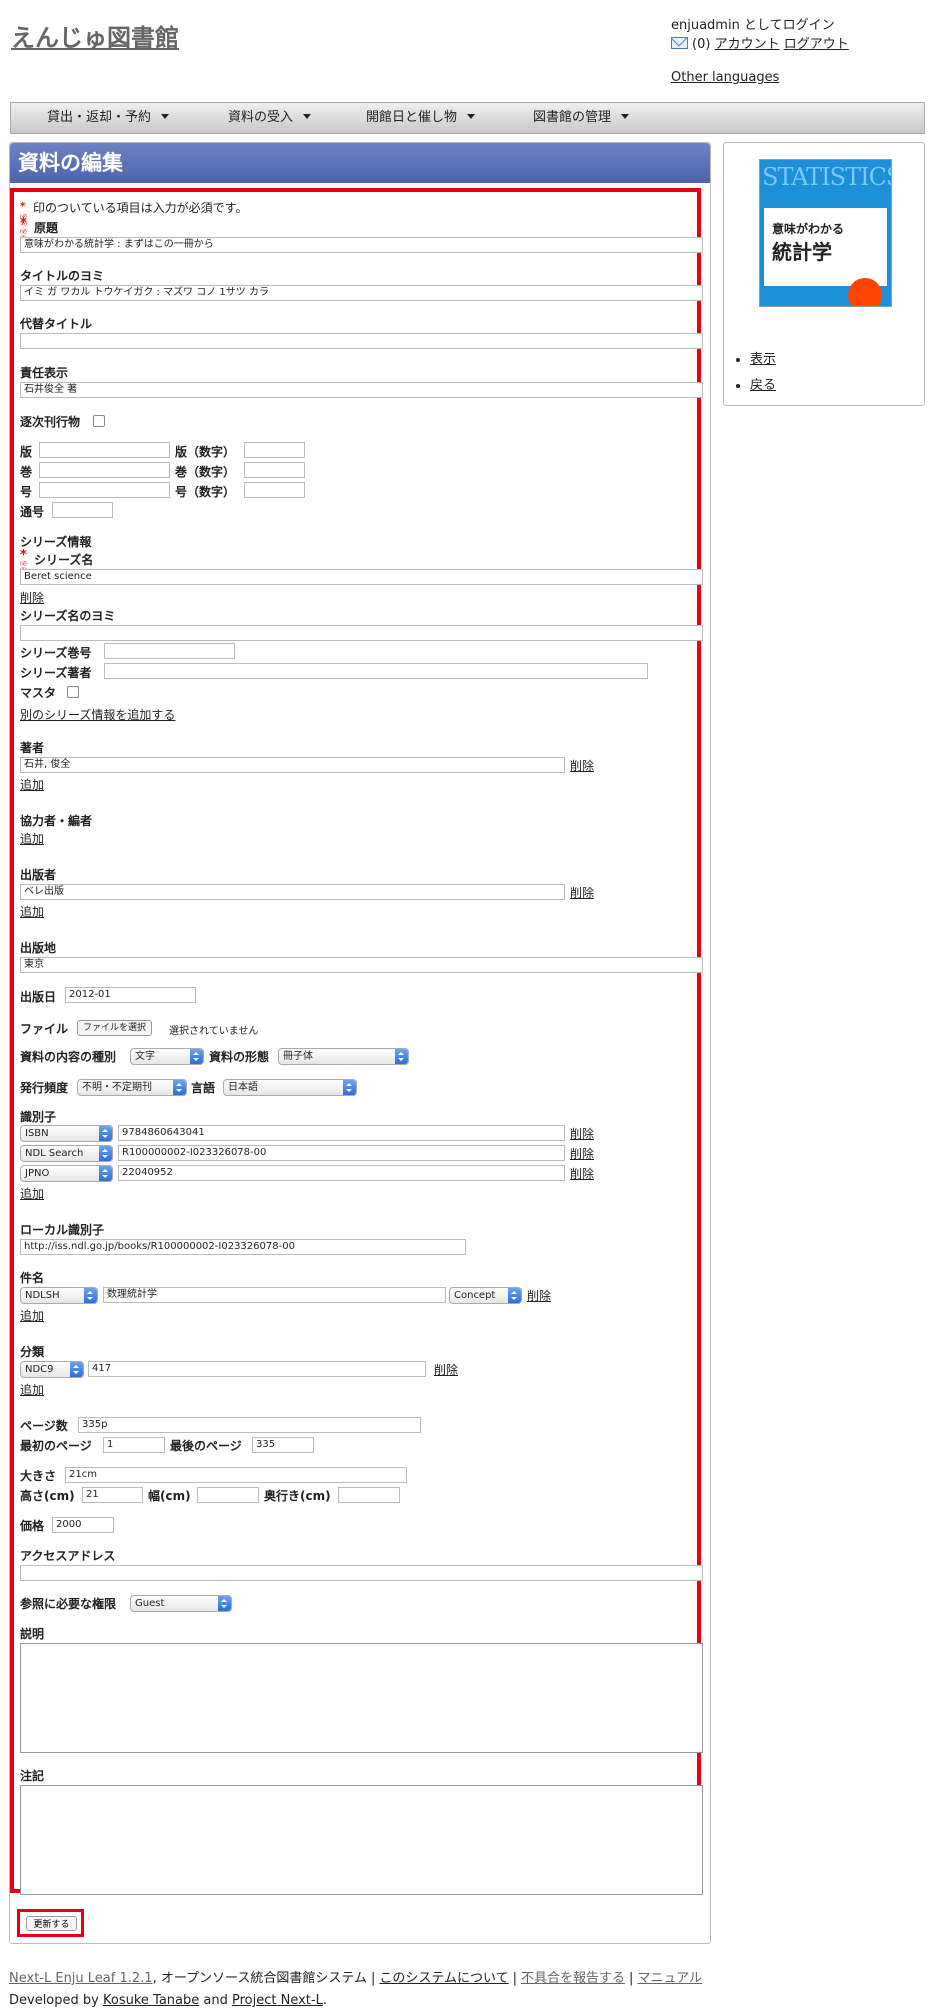  I want to click on required-mark: *(必須), so click(23, 561).